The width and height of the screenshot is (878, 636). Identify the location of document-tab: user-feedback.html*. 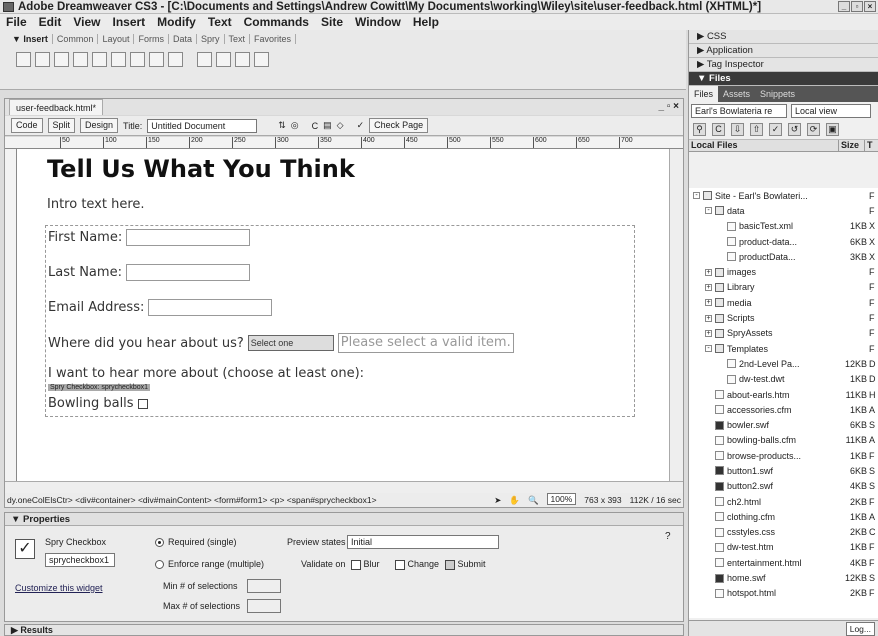
(56, 107).